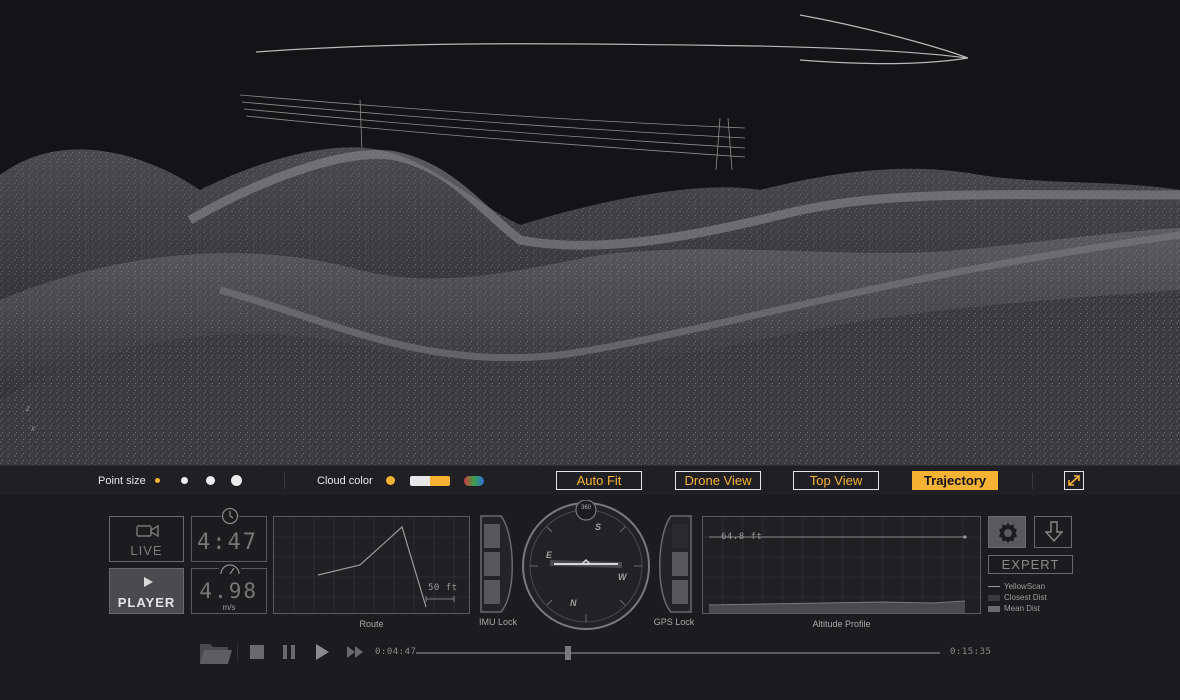 This screenshot has width=1180, height=700. What do you see at coordinates (227, 542) in the screenshot?
I see `flight-time-value: 4:47` at bounding box center [227, 542].